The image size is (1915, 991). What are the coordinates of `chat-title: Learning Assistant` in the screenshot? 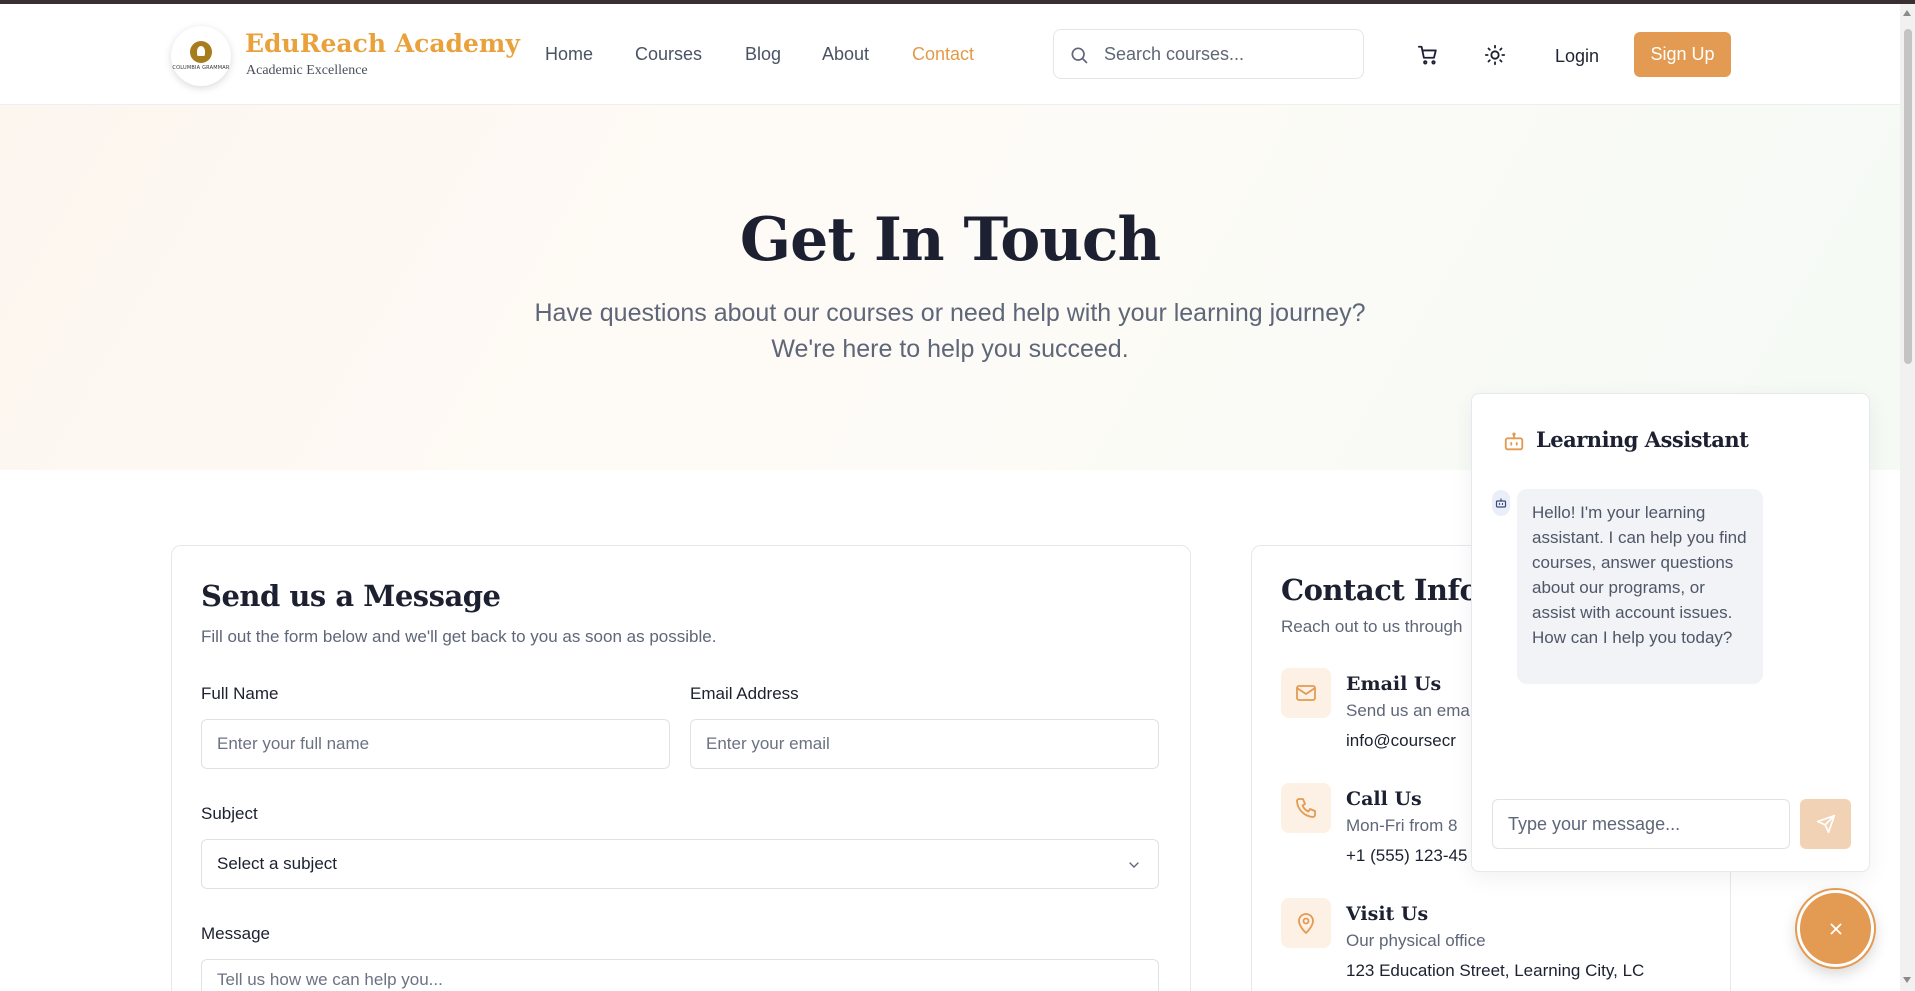 It's located at (1642, 439).